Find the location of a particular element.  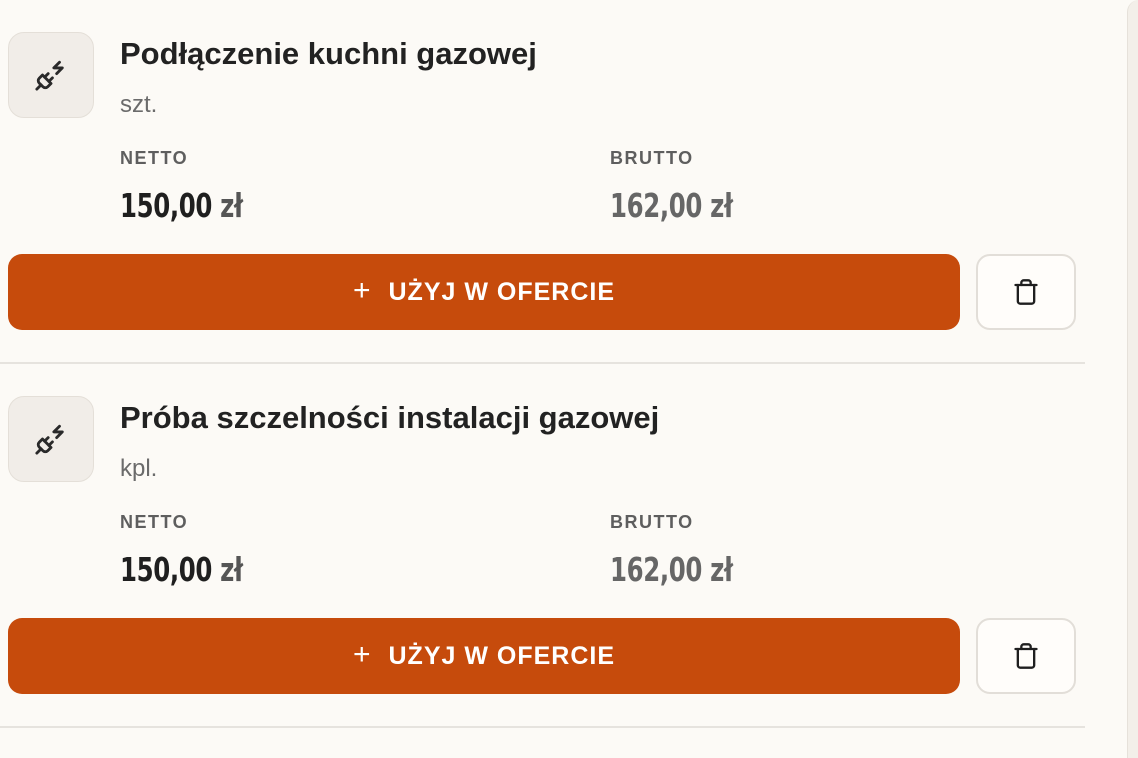

service-title: Próba szczelności instalacji gazowej is located at coordinates (390, 417).